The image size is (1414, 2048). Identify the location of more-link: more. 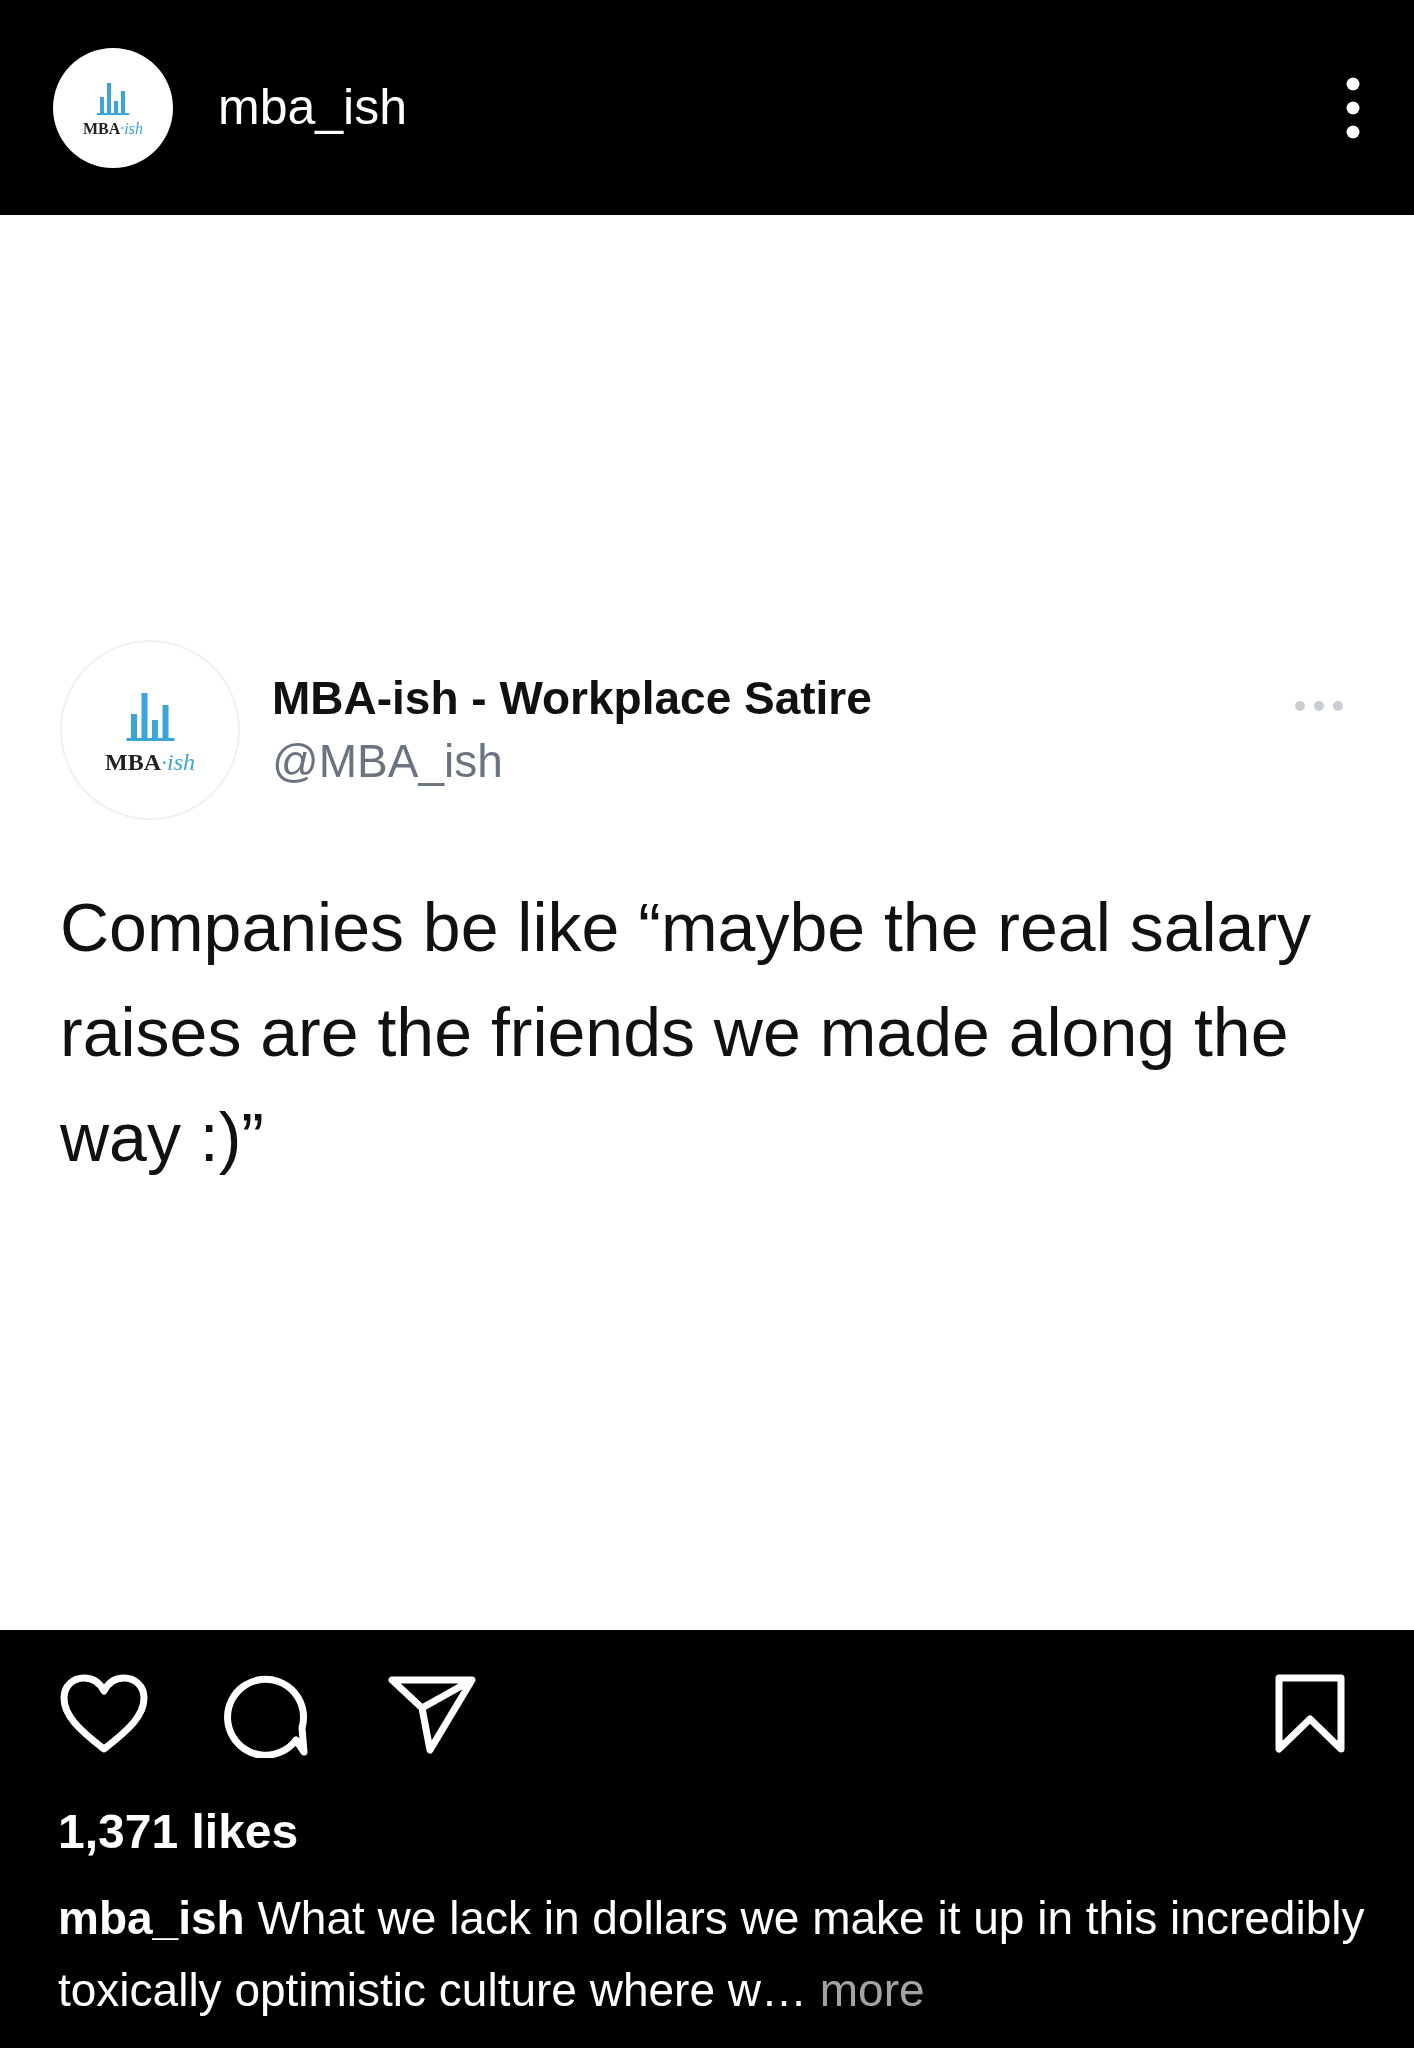
(872, 1990).